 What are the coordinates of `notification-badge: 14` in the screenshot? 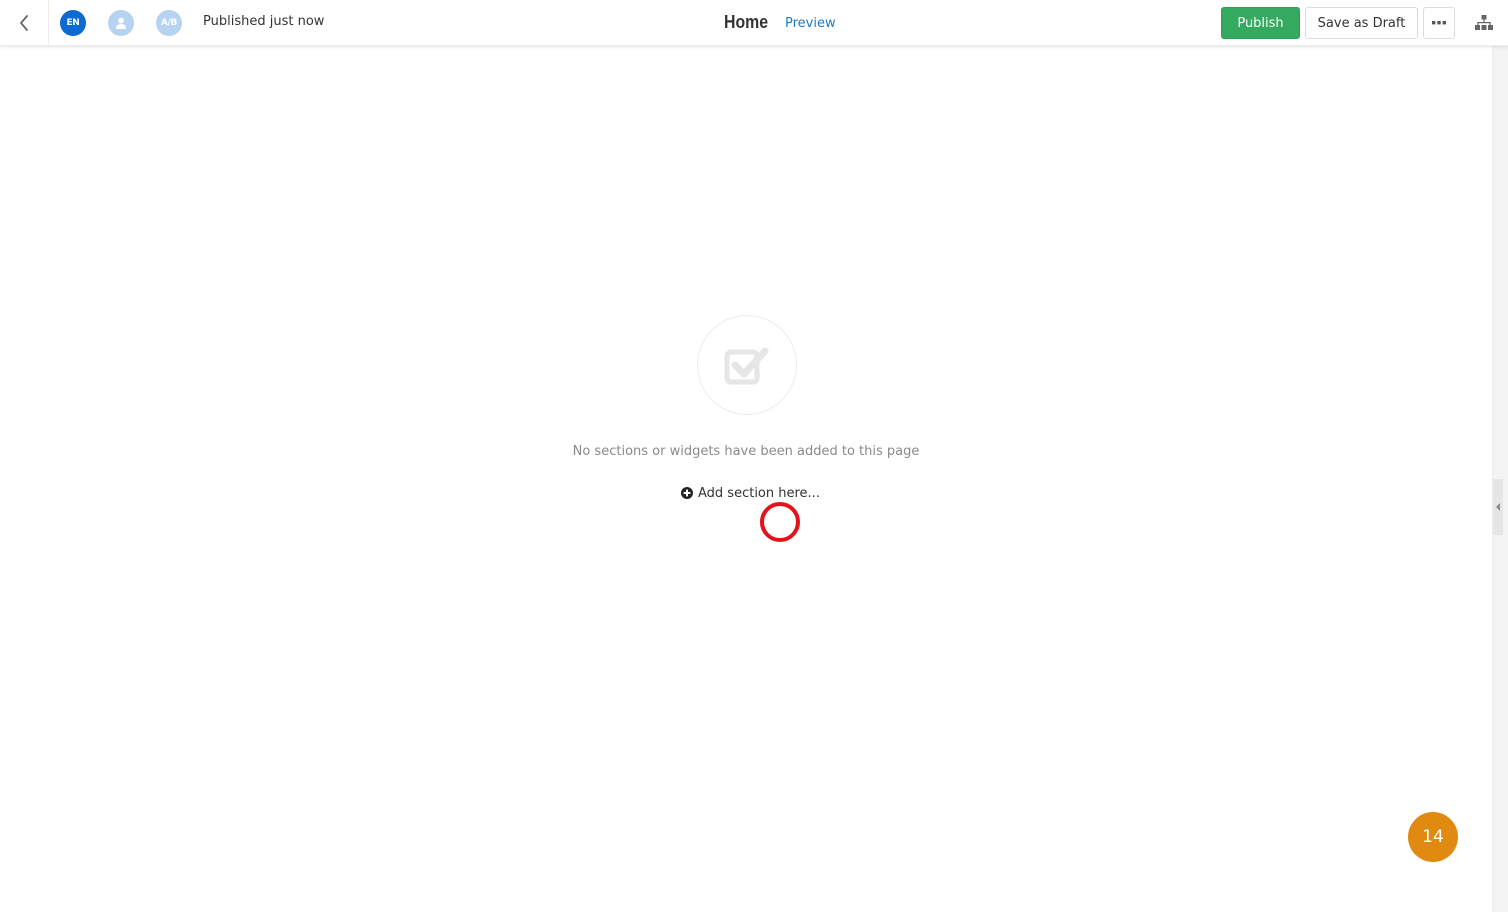 It's located at (1433, 837).